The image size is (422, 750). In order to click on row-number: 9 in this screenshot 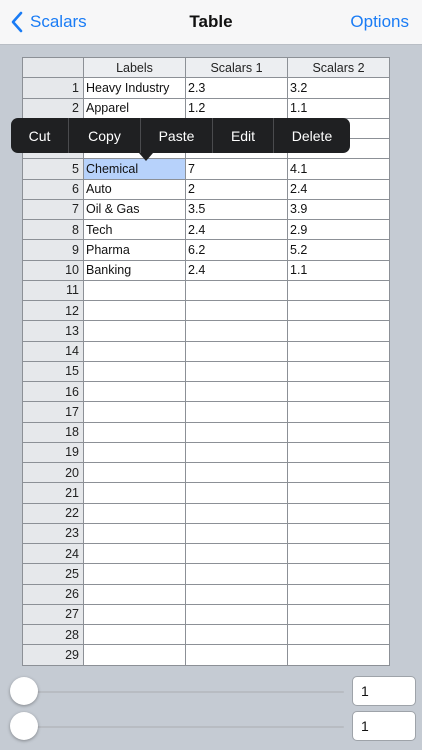, I will do `click(53, 250)`.